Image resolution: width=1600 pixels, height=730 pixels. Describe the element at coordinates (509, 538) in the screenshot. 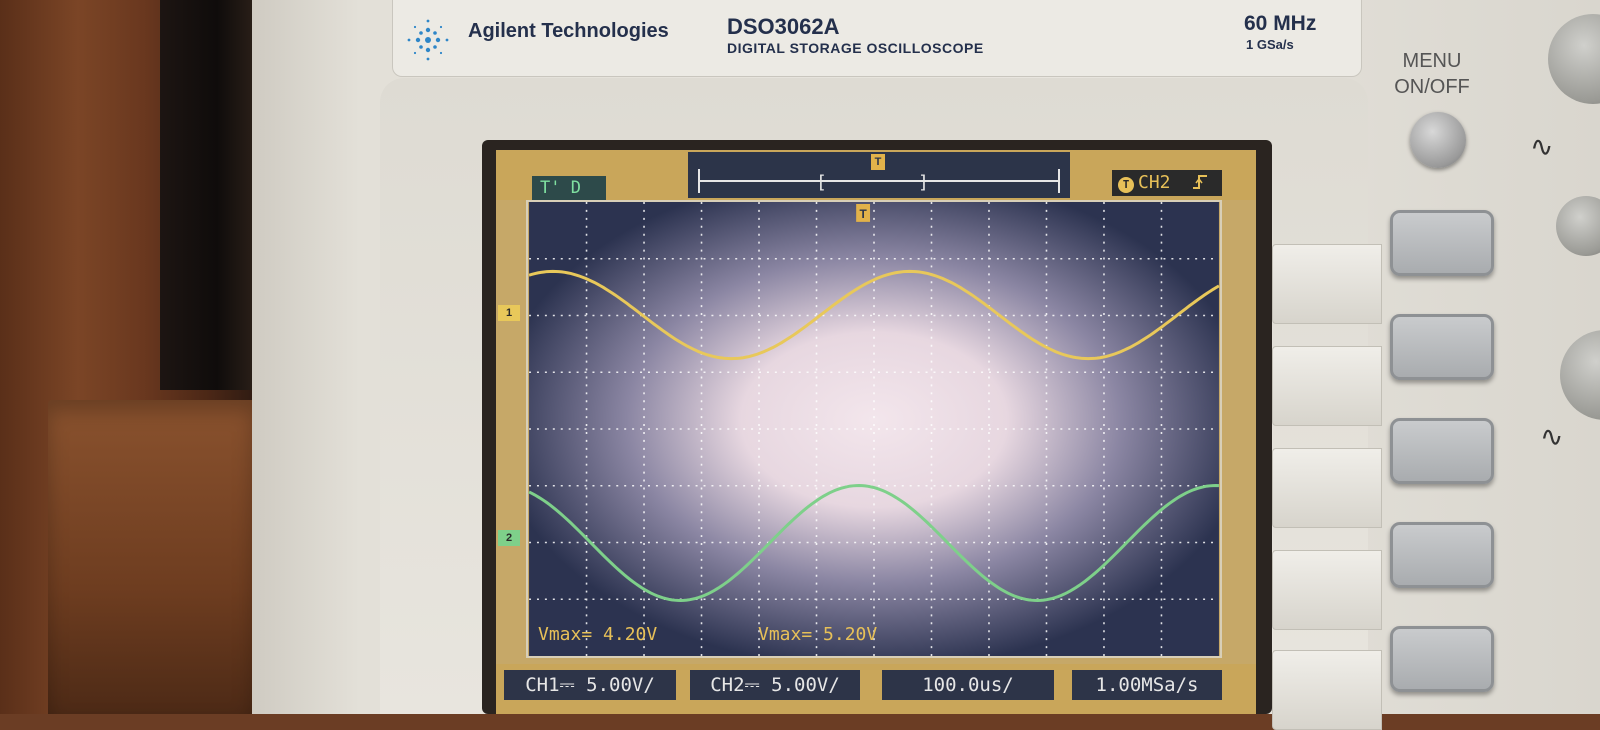

I see `channel2-marker: 2` at that location.